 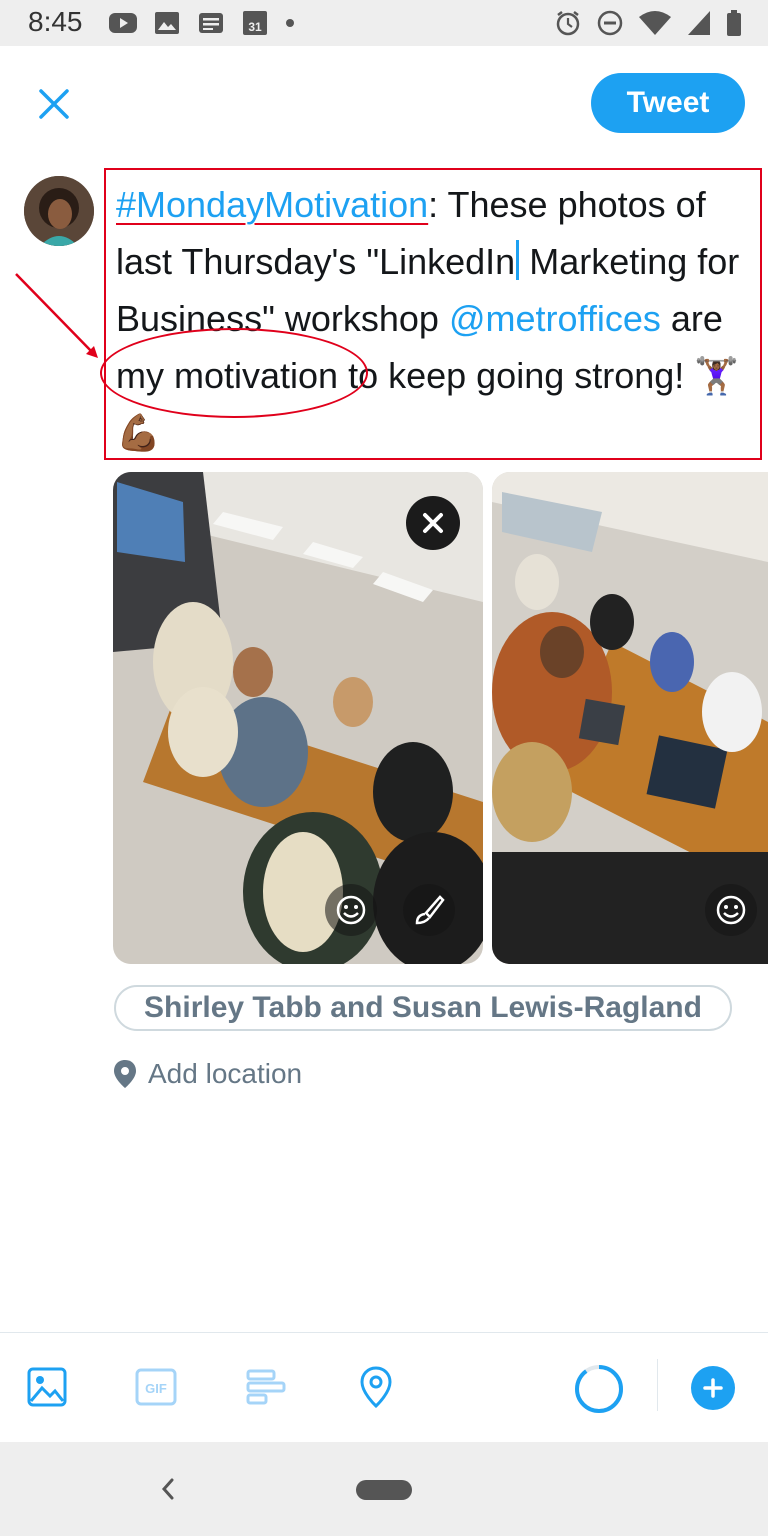 What do you see at coordinates (290, 23) in the screenshot?
I see `dot-icon` at bounding box center [290, 23].